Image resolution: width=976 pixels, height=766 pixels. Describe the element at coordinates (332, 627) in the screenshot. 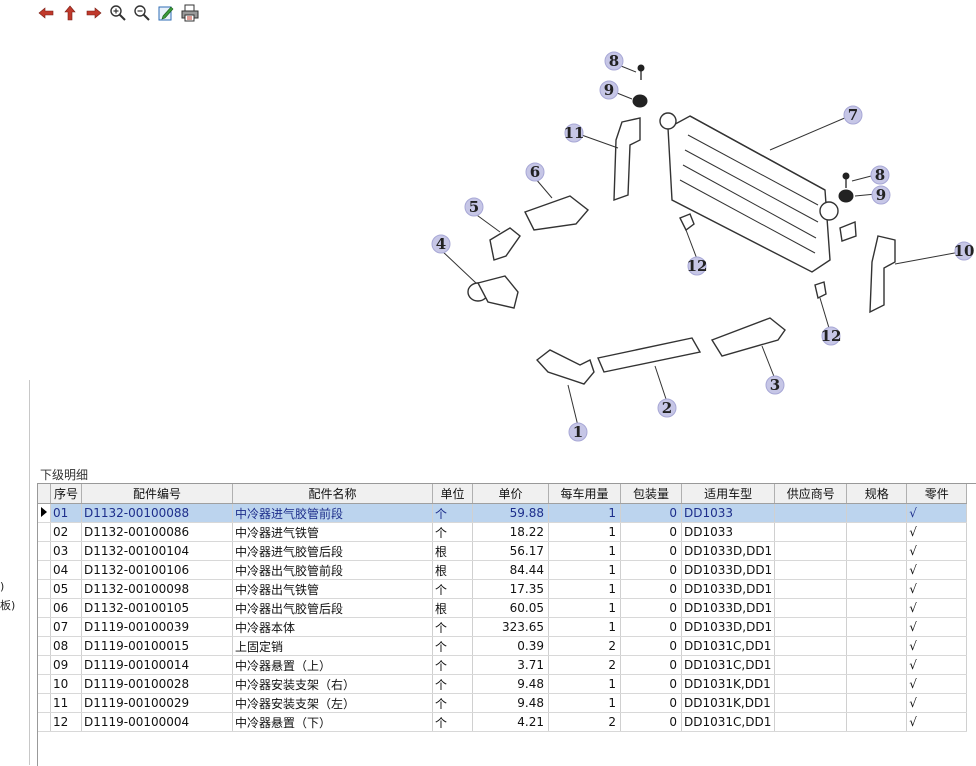

I see `cell-part-name: 中冷器本体` at that location.